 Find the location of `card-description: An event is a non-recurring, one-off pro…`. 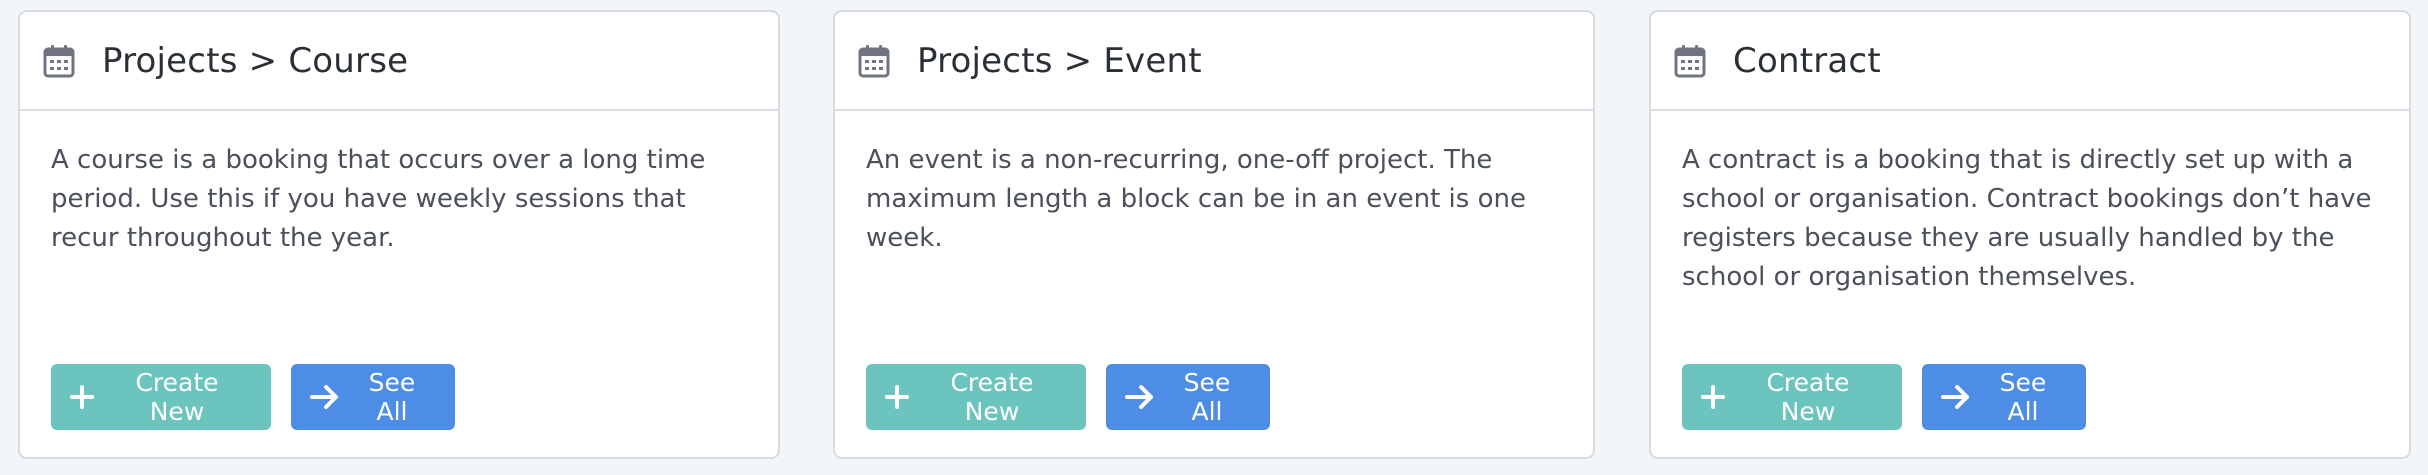

card-description: An event is a non-recurring, one-off pro… is located at coordinates (1196, 199).